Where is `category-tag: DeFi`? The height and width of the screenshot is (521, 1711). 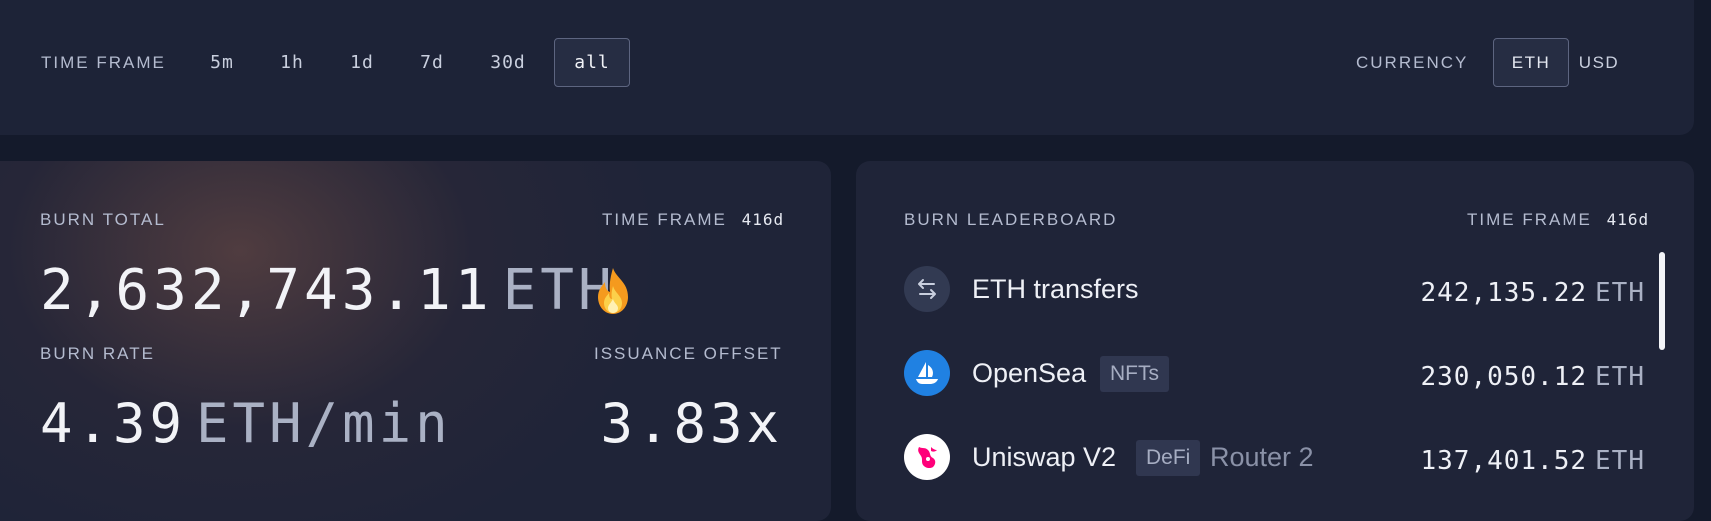 category-tag: DeFi is located at coordinates (1168, 458).